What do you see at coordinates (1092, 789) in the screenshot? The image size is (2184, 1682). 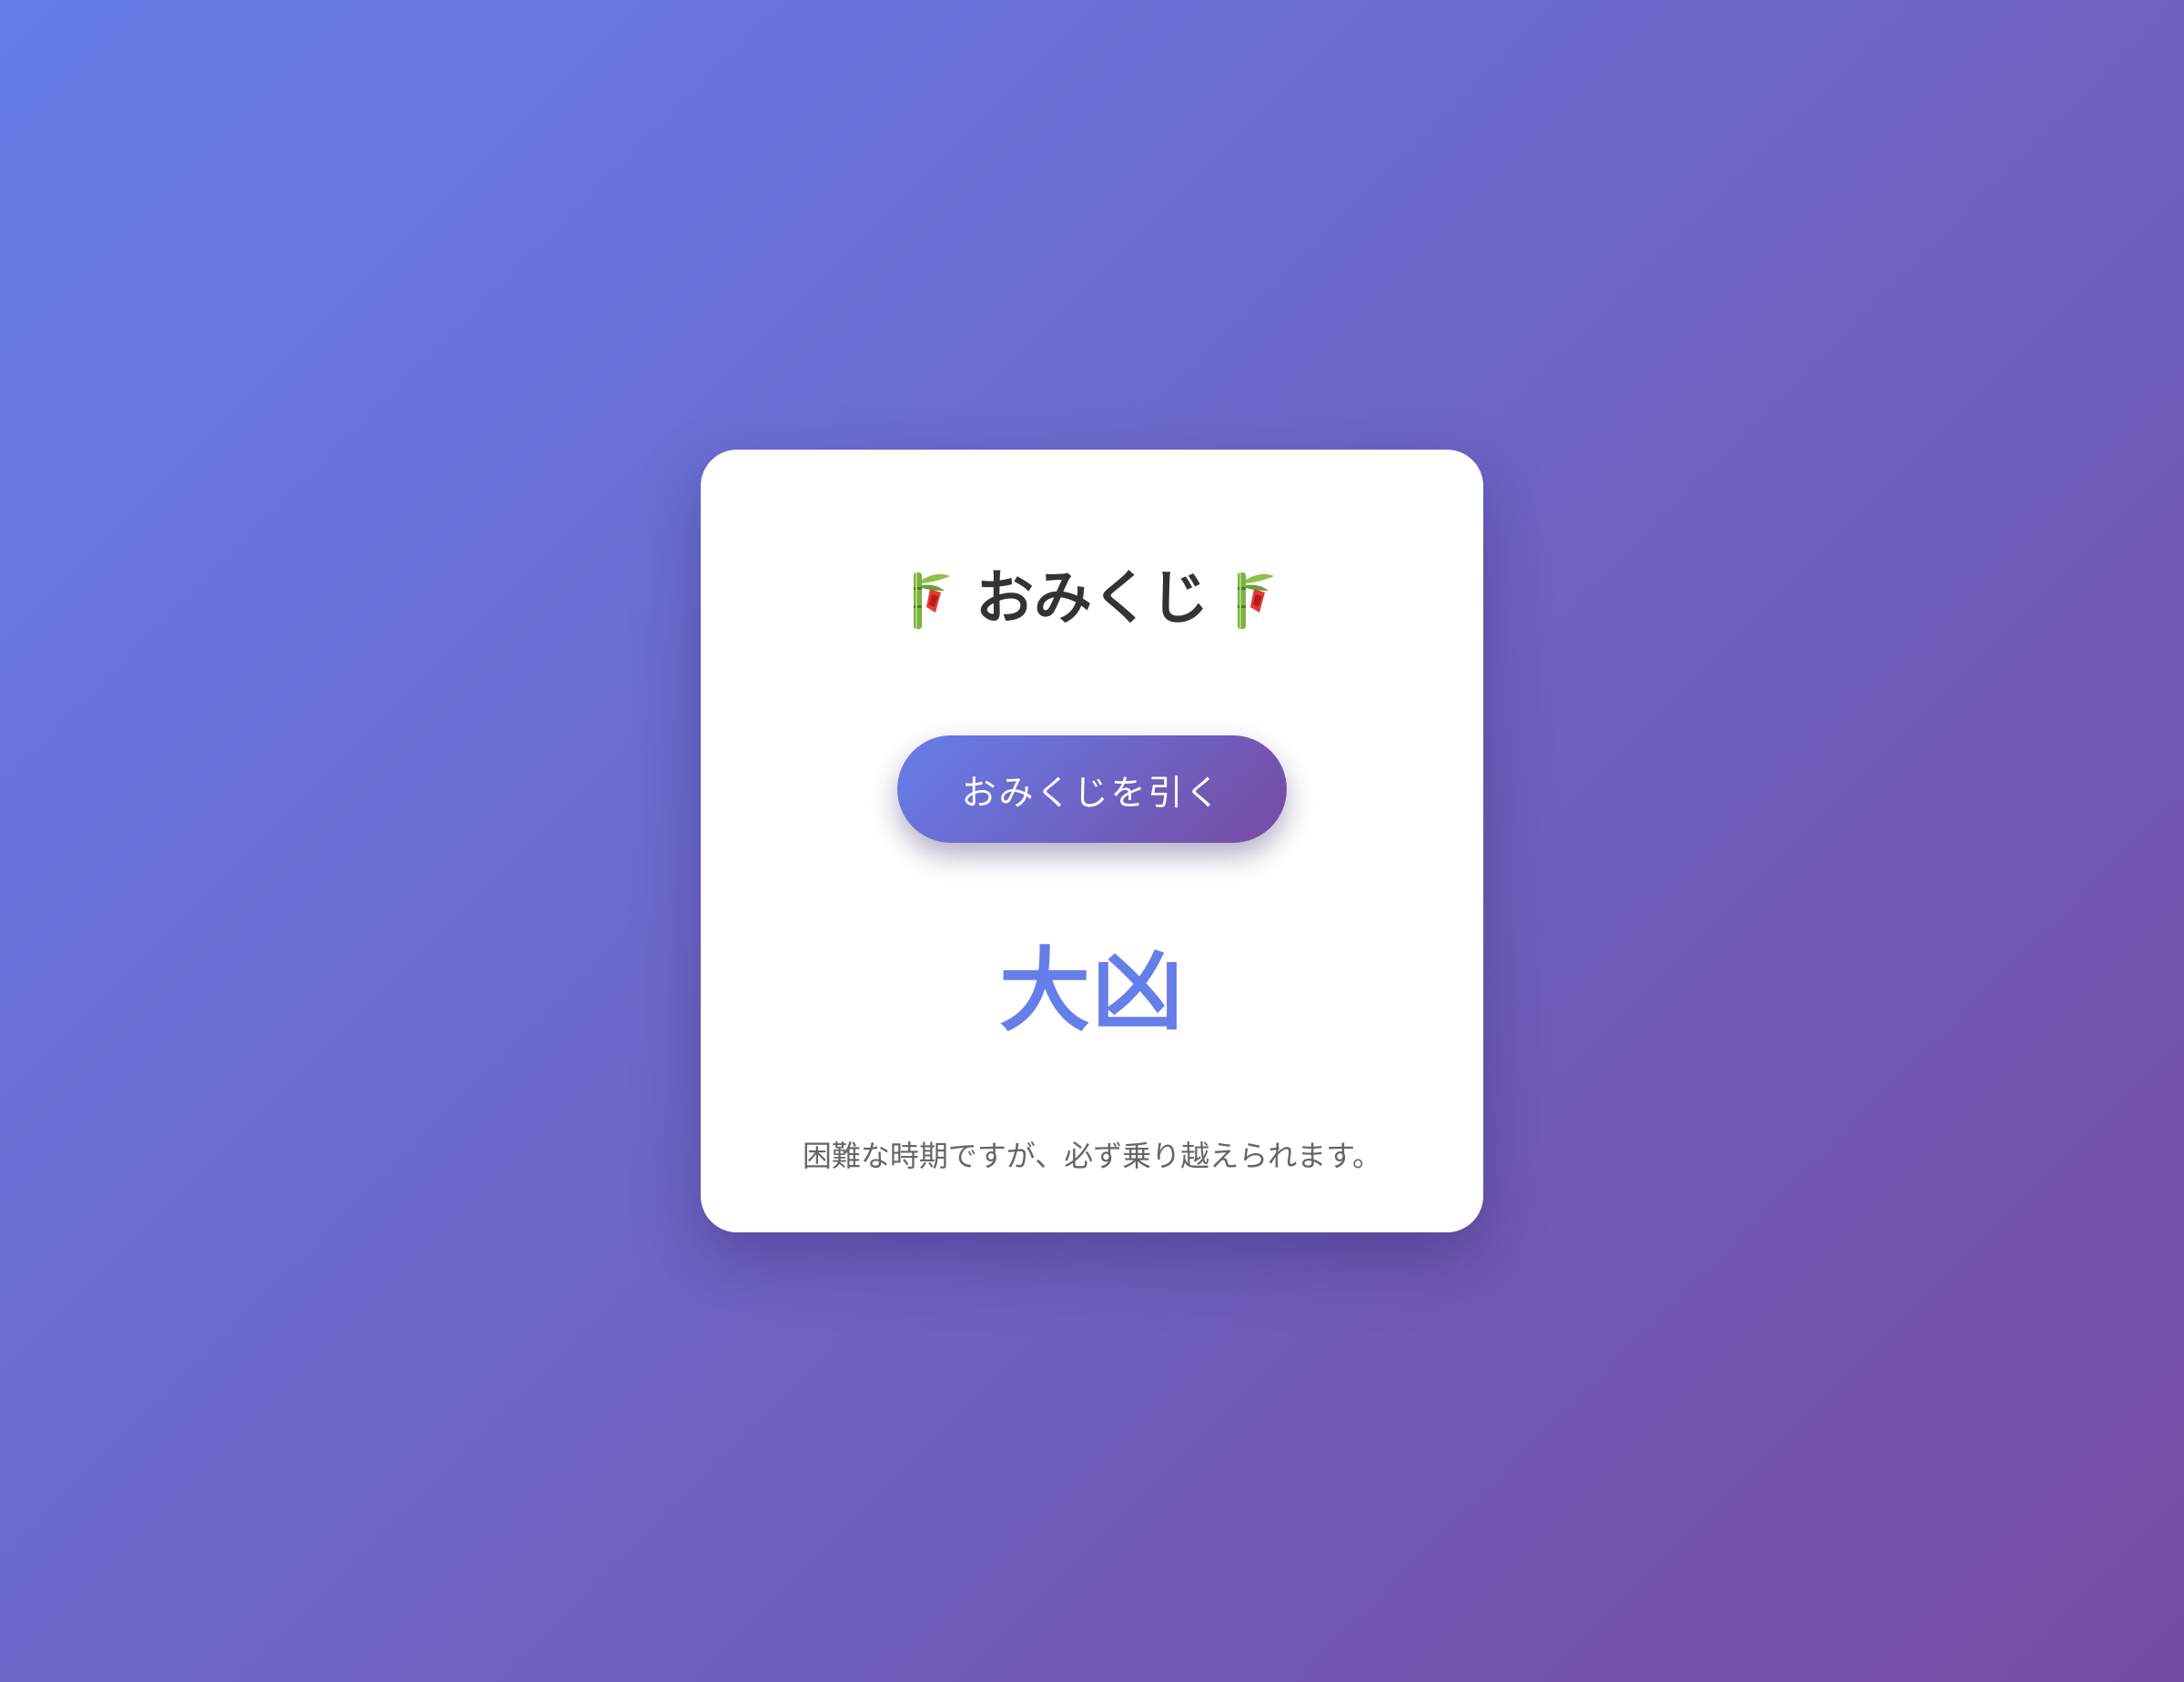 I see `draw-omikuji-button: おみくじを引く` at bounding box center [1092, 789].